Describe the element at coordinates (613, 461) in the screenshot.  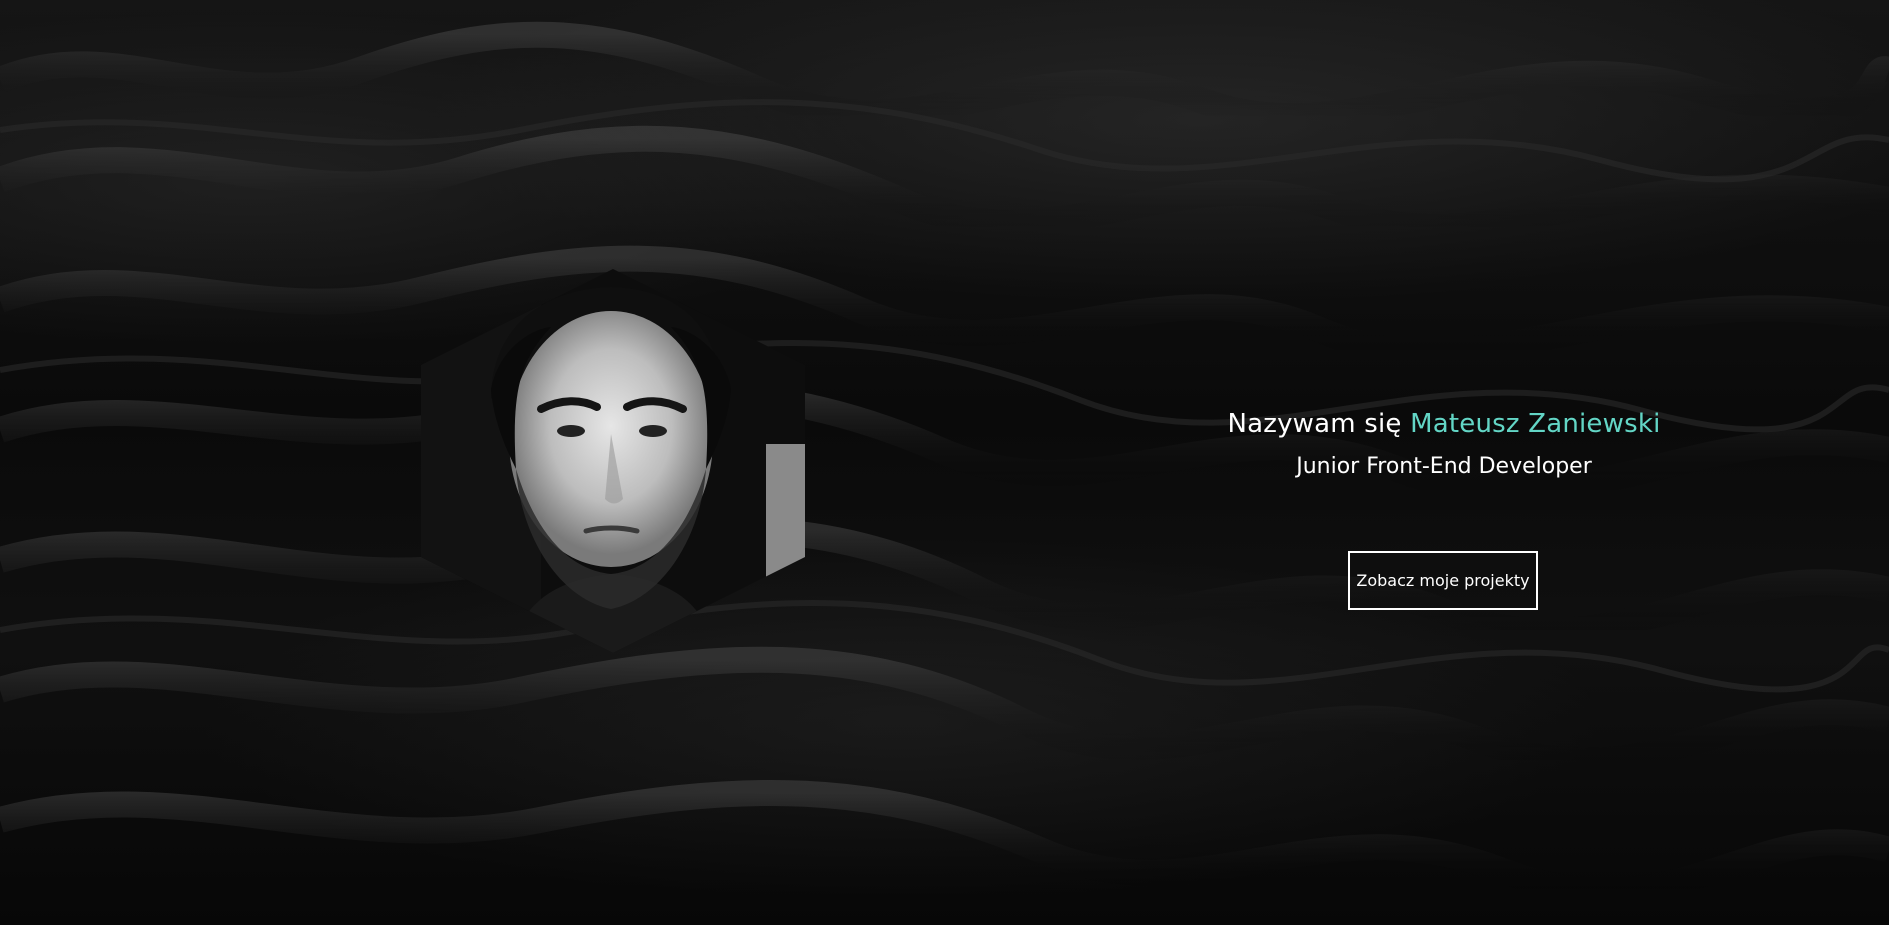
I see `portrait-hexagon` at that location.